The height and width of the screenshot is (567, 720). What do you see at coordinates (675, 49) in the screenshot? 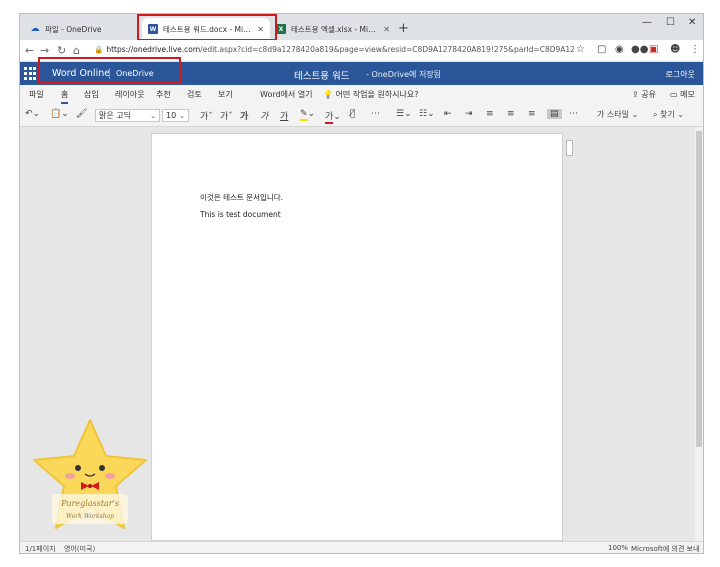
I see `profile-icon: ☻` at bounding box center [675, 49].